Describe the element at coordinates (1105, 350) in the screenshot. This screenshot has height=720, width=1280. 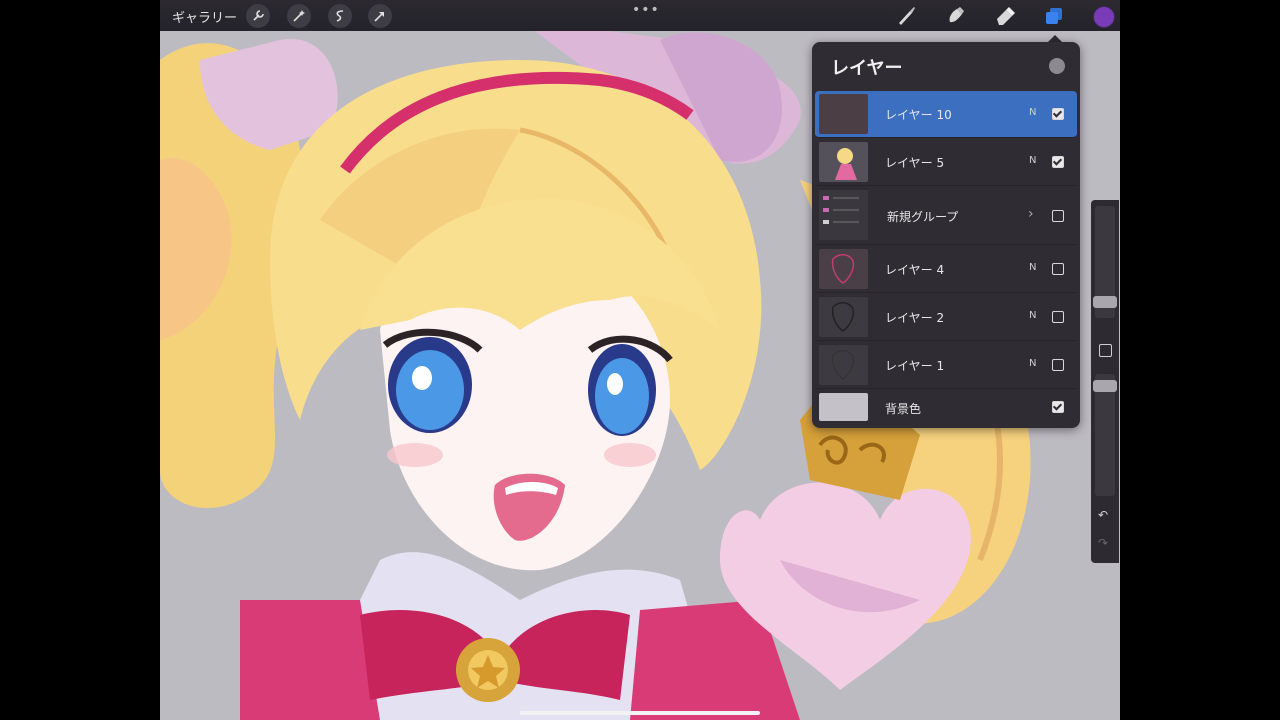
I see `modify-button` at that location.